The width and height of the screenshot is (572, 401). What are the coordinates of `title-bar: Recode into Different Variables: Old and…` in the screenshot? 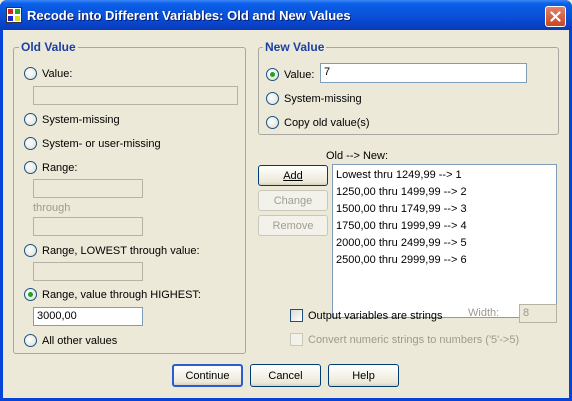 It's located at (286, 15).